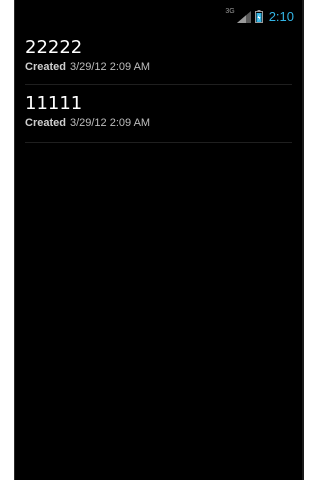 The height and width of the screenshot is (480, 320). What do you see at coordinates (243, 16) in the screenshot?
I see `signal-icon` at bounding box center [243, 16].